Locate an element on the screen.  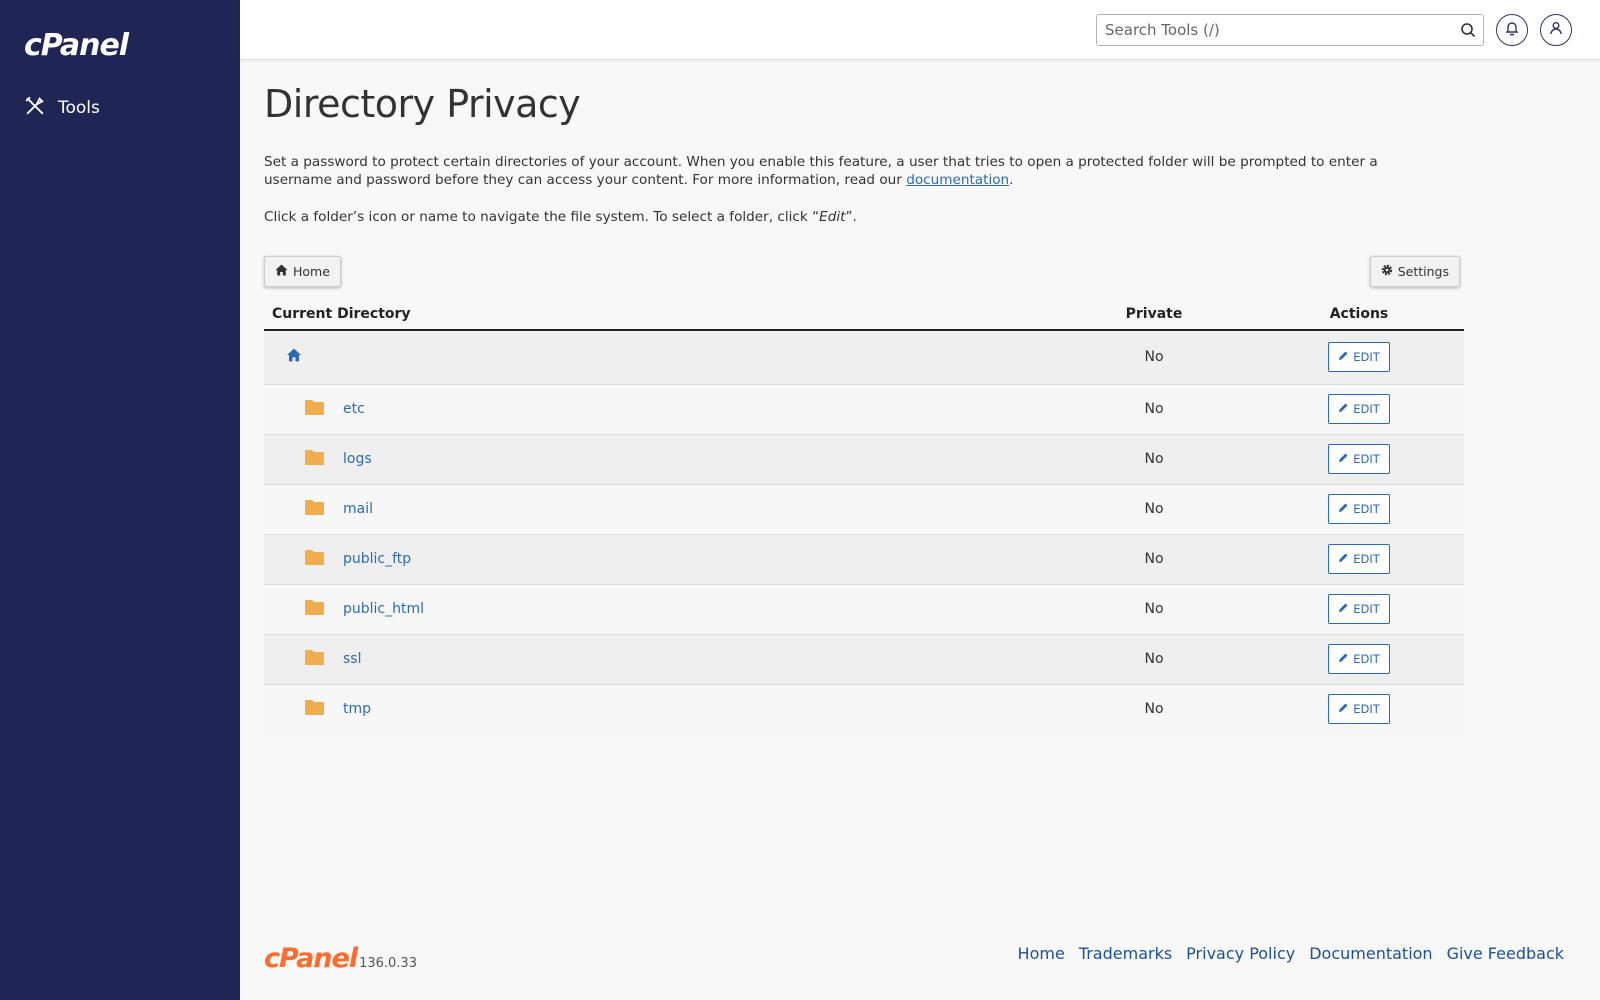
table-header: Current Directory Private Actions is located at coordinates (864, 314).